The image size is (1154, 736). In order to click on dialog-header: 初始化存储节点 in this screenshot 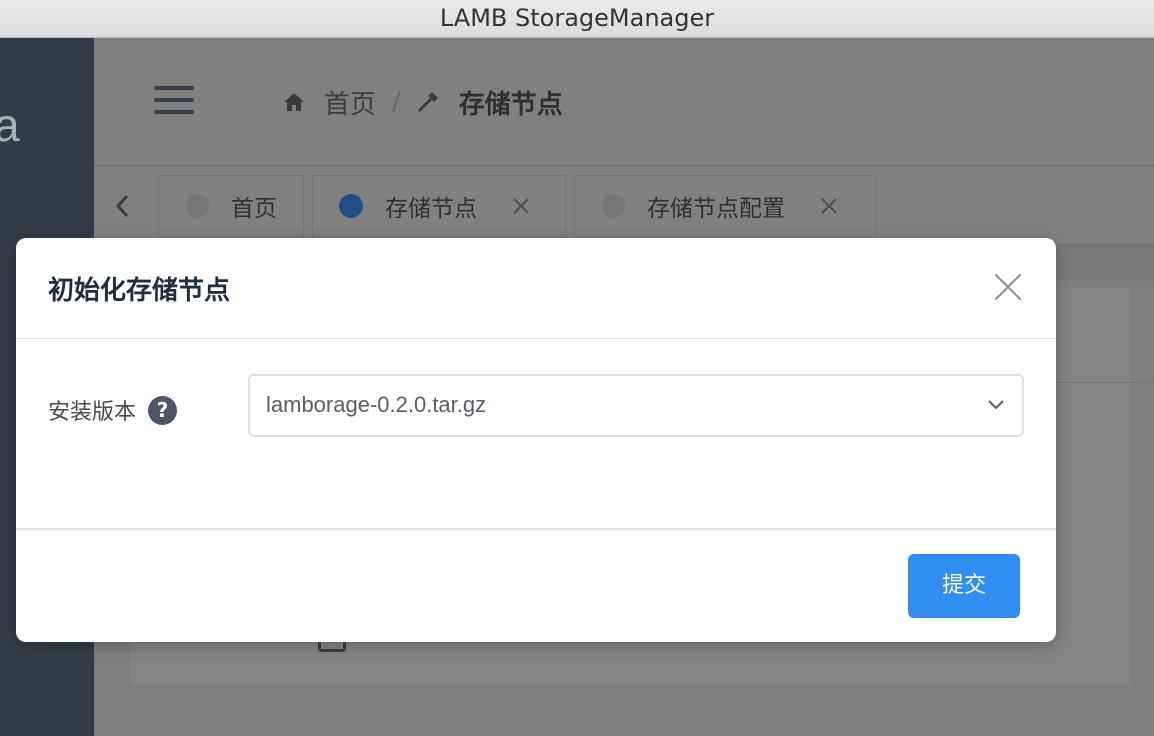, I will do `click(536, 288)`.